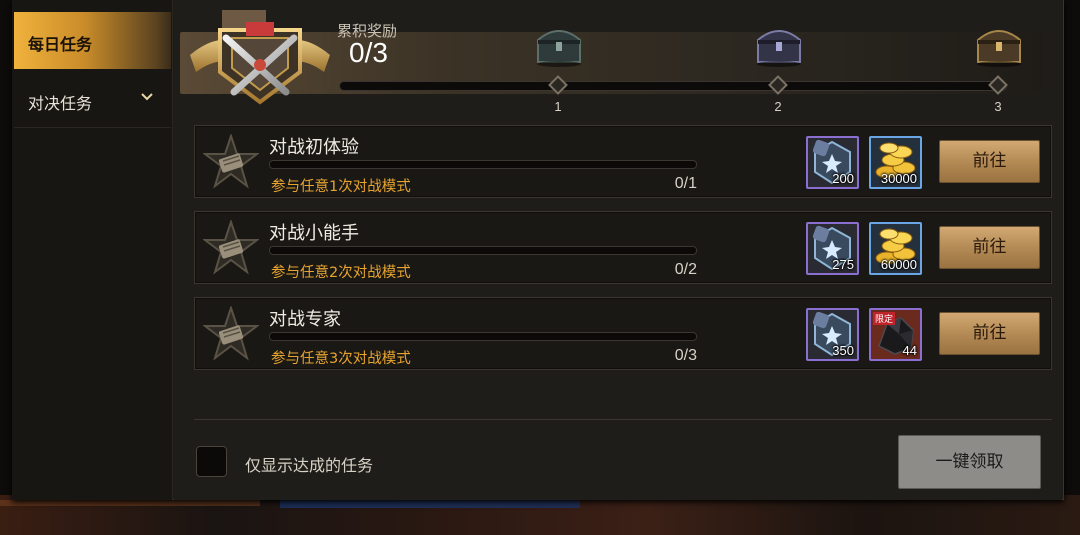  I want to click on reward-quantity: 44, so click(909, 350).